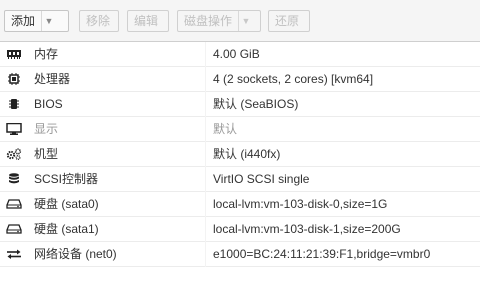  Describe the element at coordinates (46, 129) in the screenshot. I see `row-key: 显示` at that location.